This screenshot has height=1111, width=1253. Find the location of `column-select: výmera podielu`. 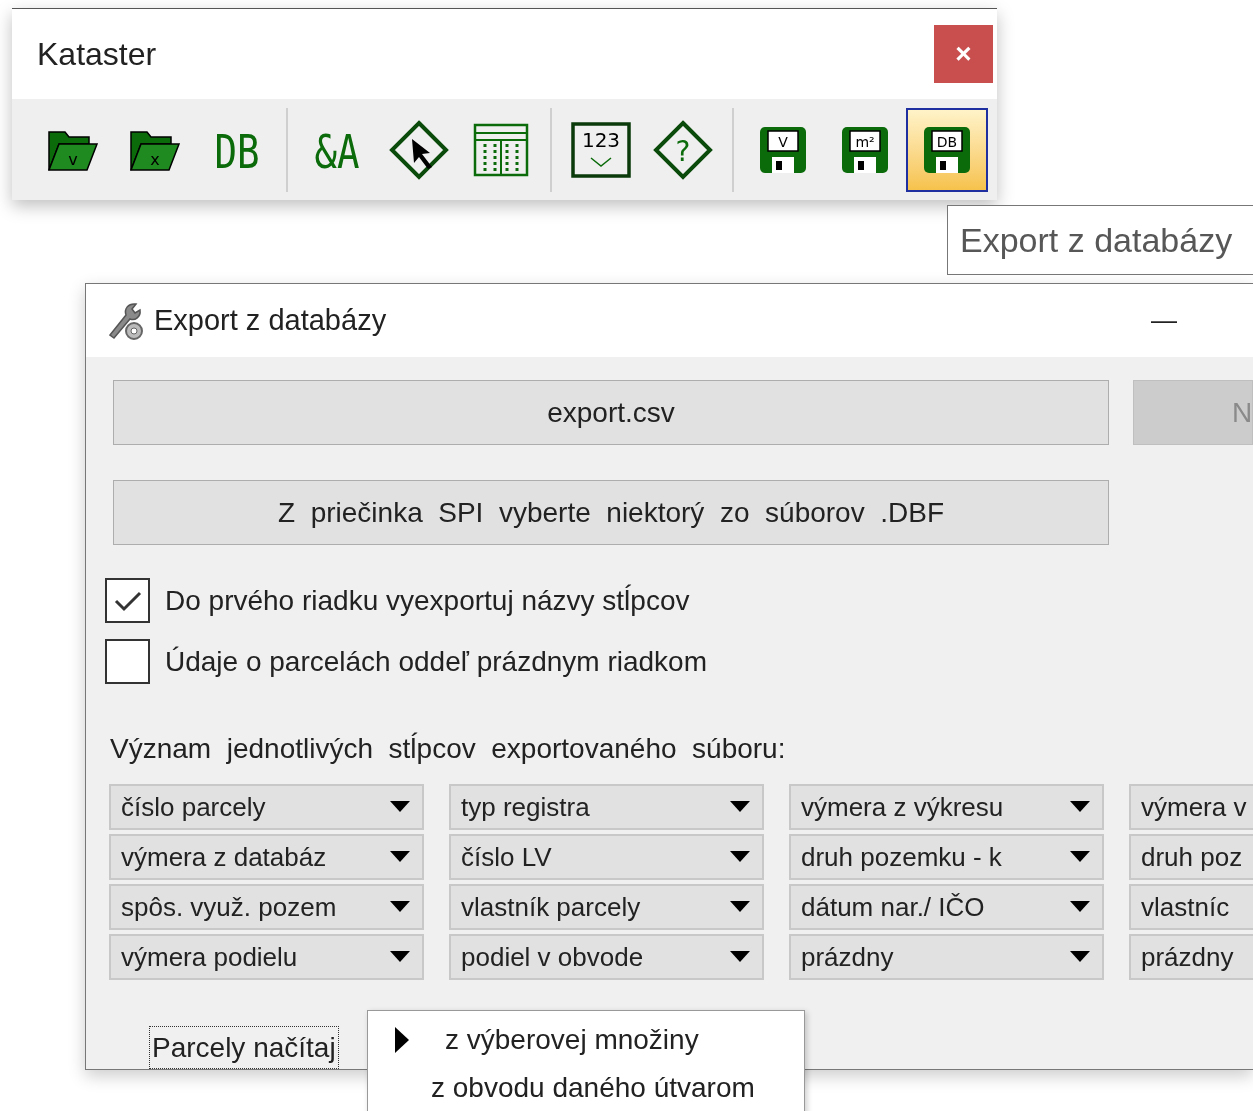

column-select: výmera podielu is located at coordinates (266, 957).